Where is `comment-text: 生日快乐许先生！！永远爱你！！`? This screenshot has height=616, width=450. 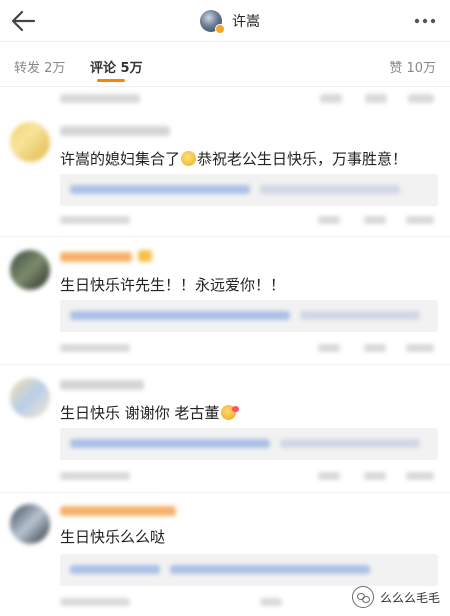
comment-text: 生日快乐许先生！！永远爱你！！ is located at coordinates (173, 285).